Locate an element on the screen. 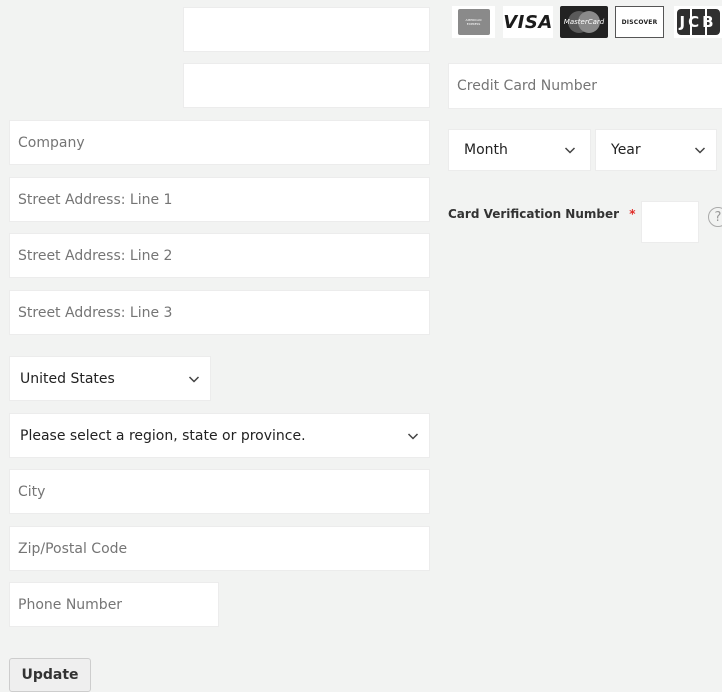 The width and height of the screenshot is (722, 692). visa-logo: VISA is located at coordinates (528, 22).